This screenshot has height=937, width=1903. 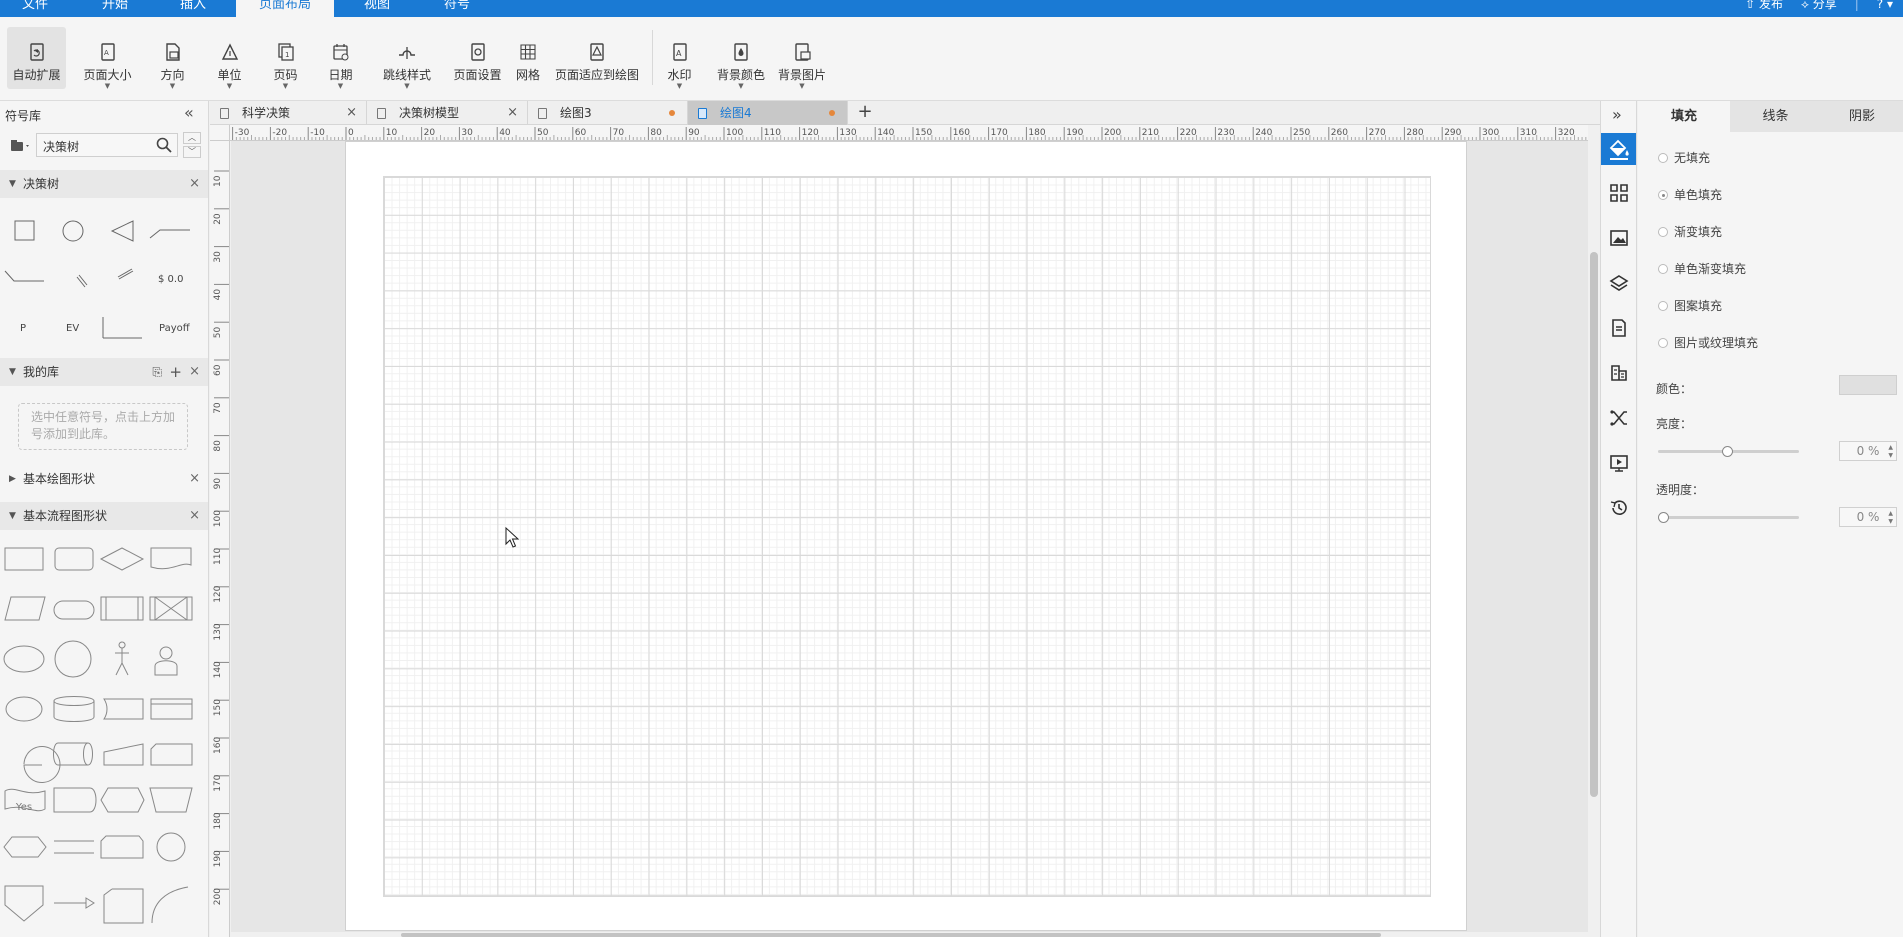 What do you see at coordinates (24, 903) in the screenshot?
I see `shape-off-page` at bounding box center [24, 903].